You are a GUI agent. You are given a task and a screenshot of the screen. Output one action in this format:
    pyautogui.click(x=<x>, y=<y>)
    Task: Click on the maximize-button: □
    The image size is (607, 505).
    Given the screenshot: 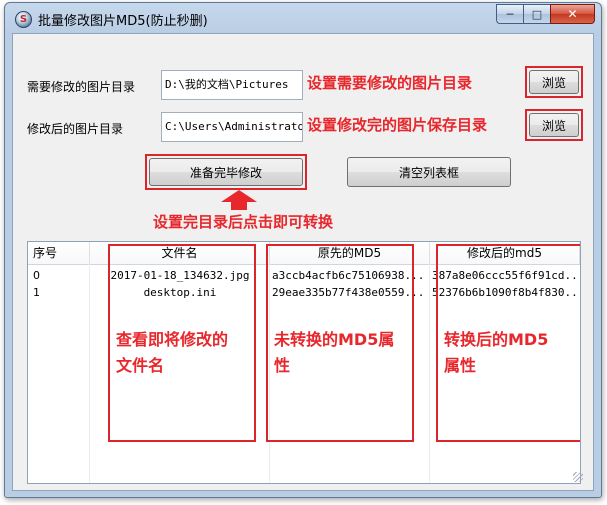 What is the action you would take?
    pyautogui.click(x=536, y=14)
    